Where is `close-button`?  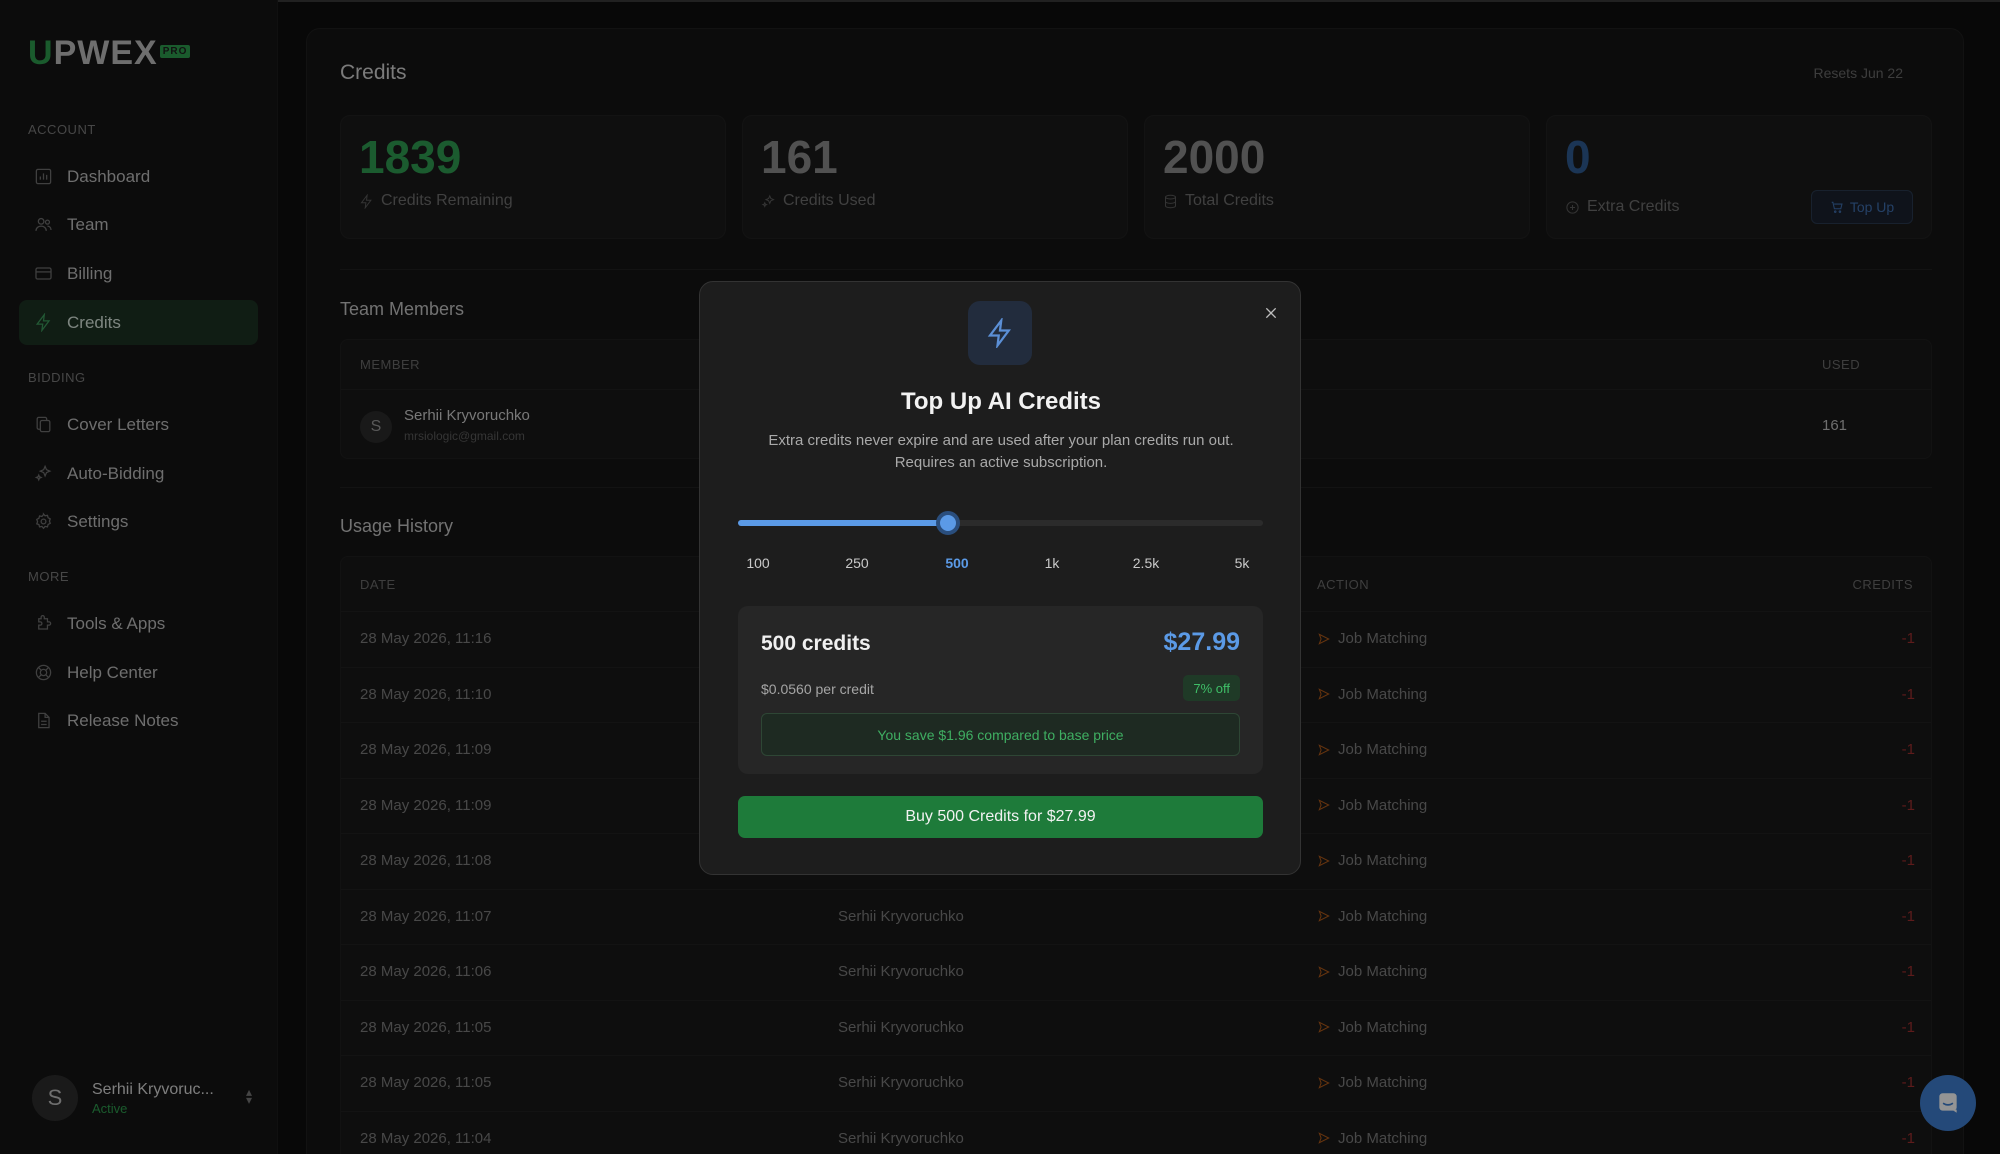
close-button is located at coordinates (1271, 313).